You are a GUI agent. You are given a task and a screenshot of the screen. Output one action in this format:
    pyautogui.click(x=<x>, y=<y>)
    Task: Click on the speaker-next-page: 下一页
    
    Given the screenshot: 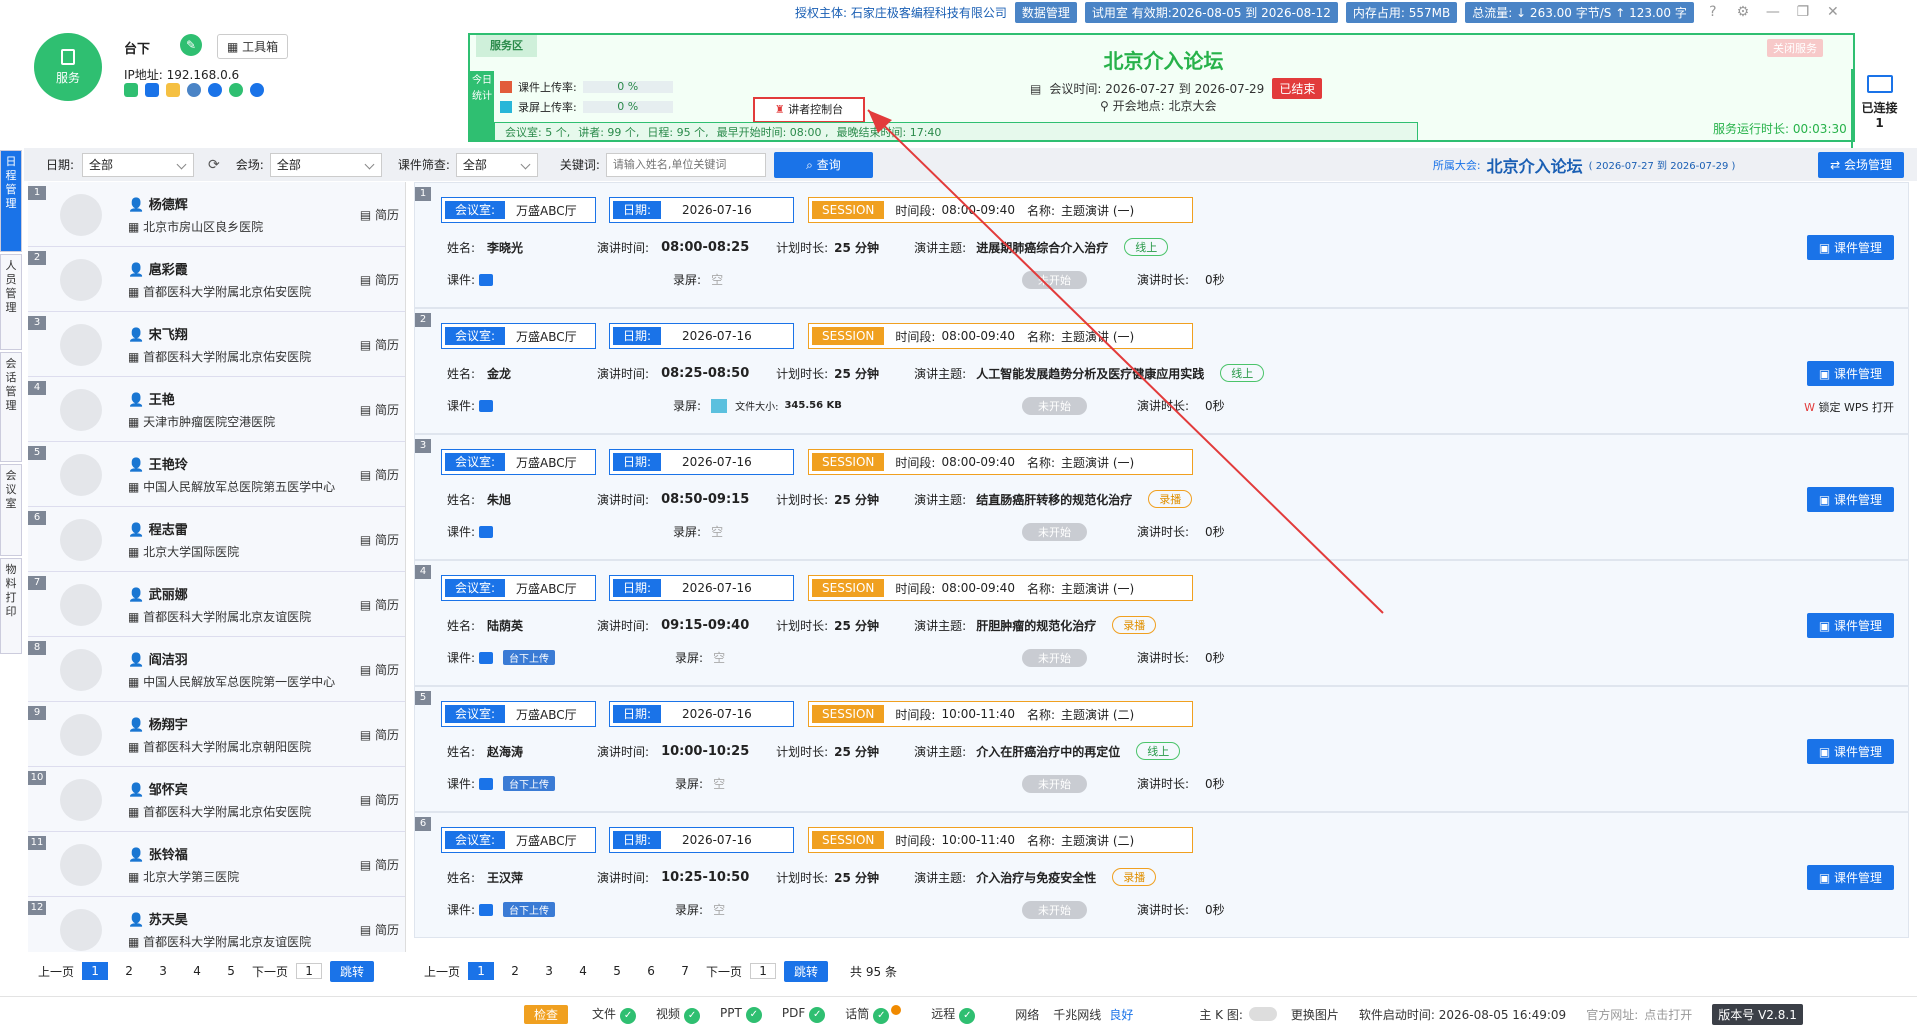 What is the action you would take?
    pyautogui.click(x=270, y=971)
    